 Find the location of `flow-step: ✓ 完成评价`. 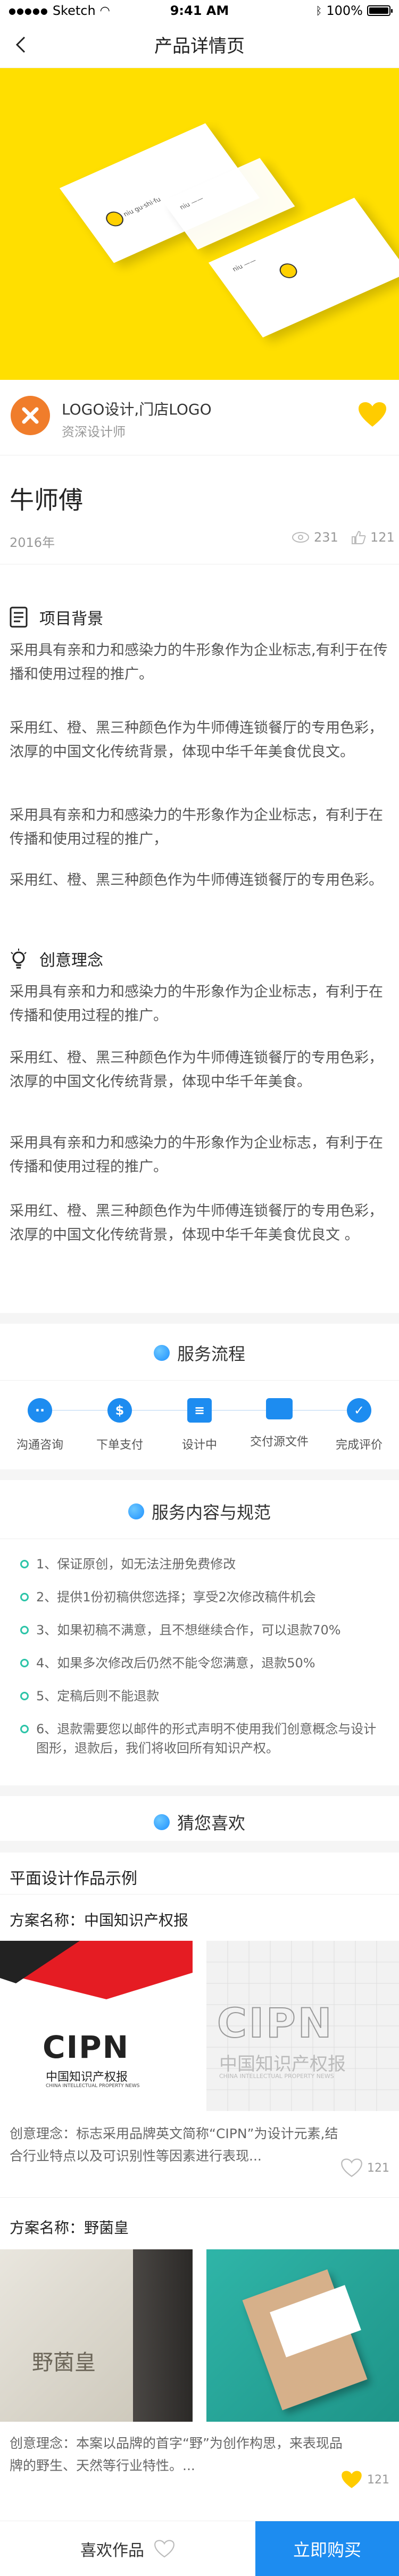

flow-step: ✓ 完成评价 is located at coordinates (359, 1425).